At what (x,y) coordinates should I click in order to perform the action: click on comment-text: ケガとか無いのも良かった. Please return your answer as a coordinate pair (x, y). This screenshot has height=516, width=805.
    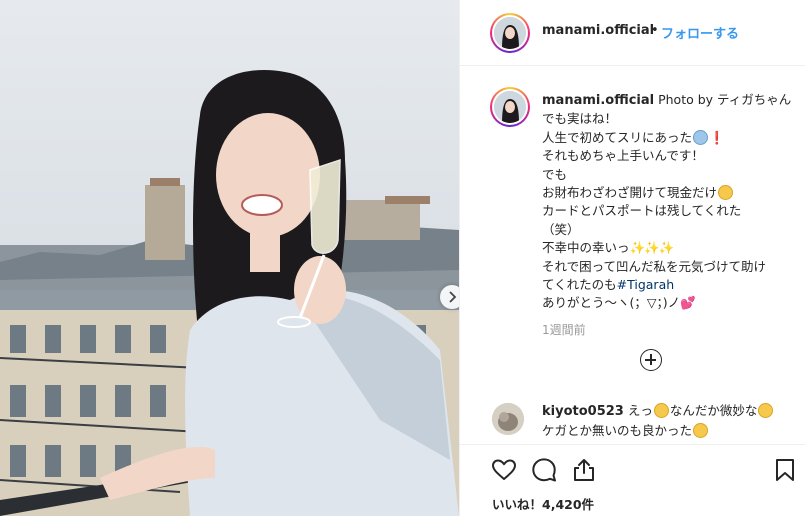
    Looking at the image, I should click on (617, 430).